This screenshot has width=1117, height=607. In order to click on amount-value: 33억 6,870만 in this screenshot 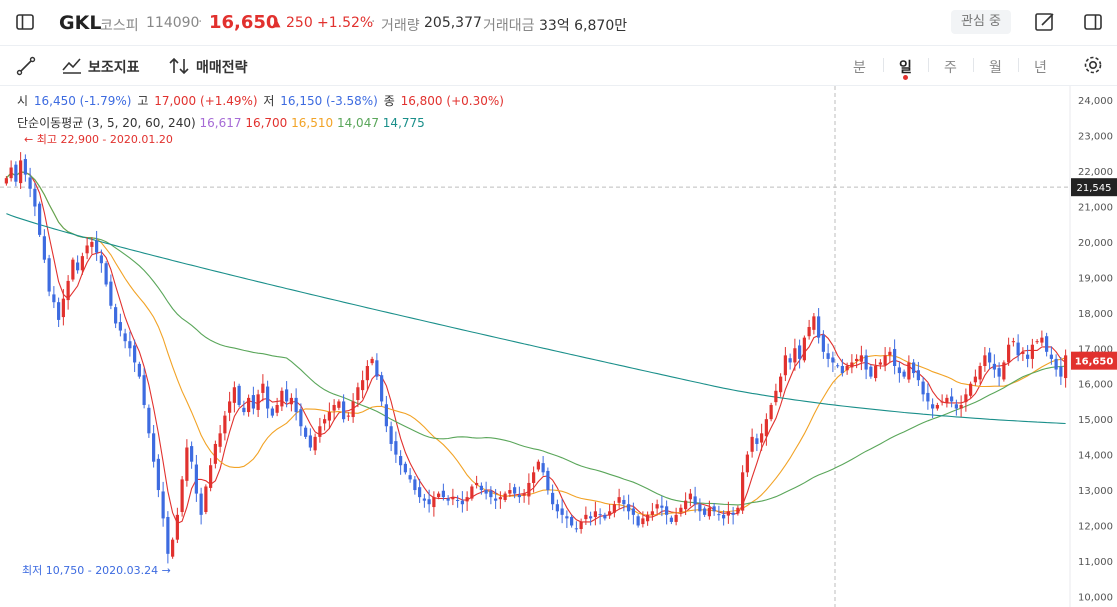, I will do `click(583, 26)`.